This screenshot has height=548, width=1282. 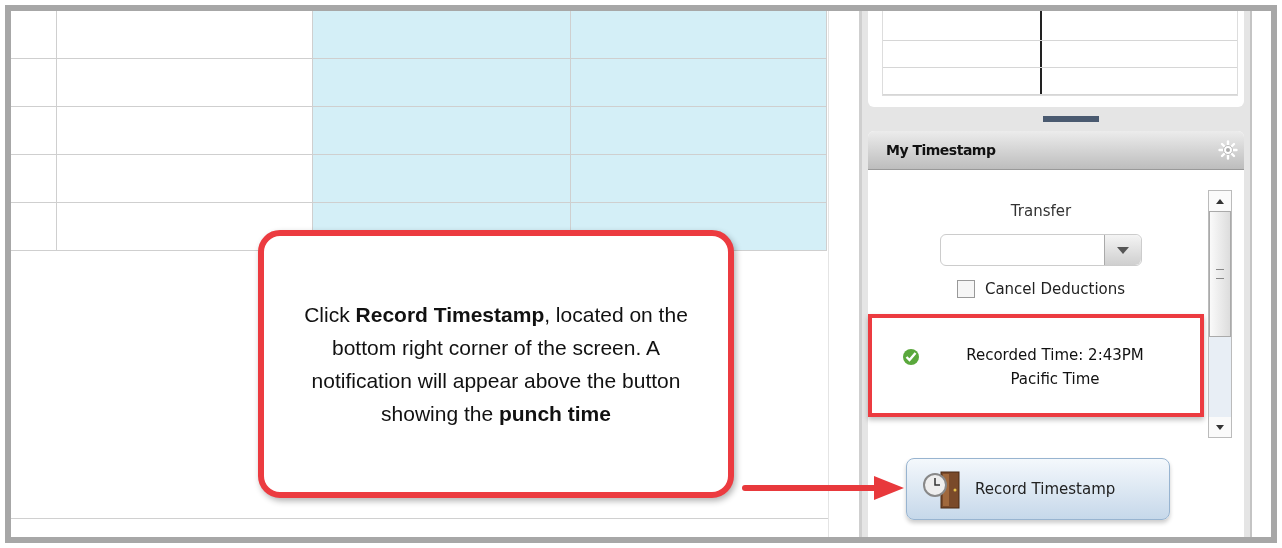 What do you see at coordinates (911, 357) in the screenshot?
I see `check-icon` at bounding box center [911, 357].